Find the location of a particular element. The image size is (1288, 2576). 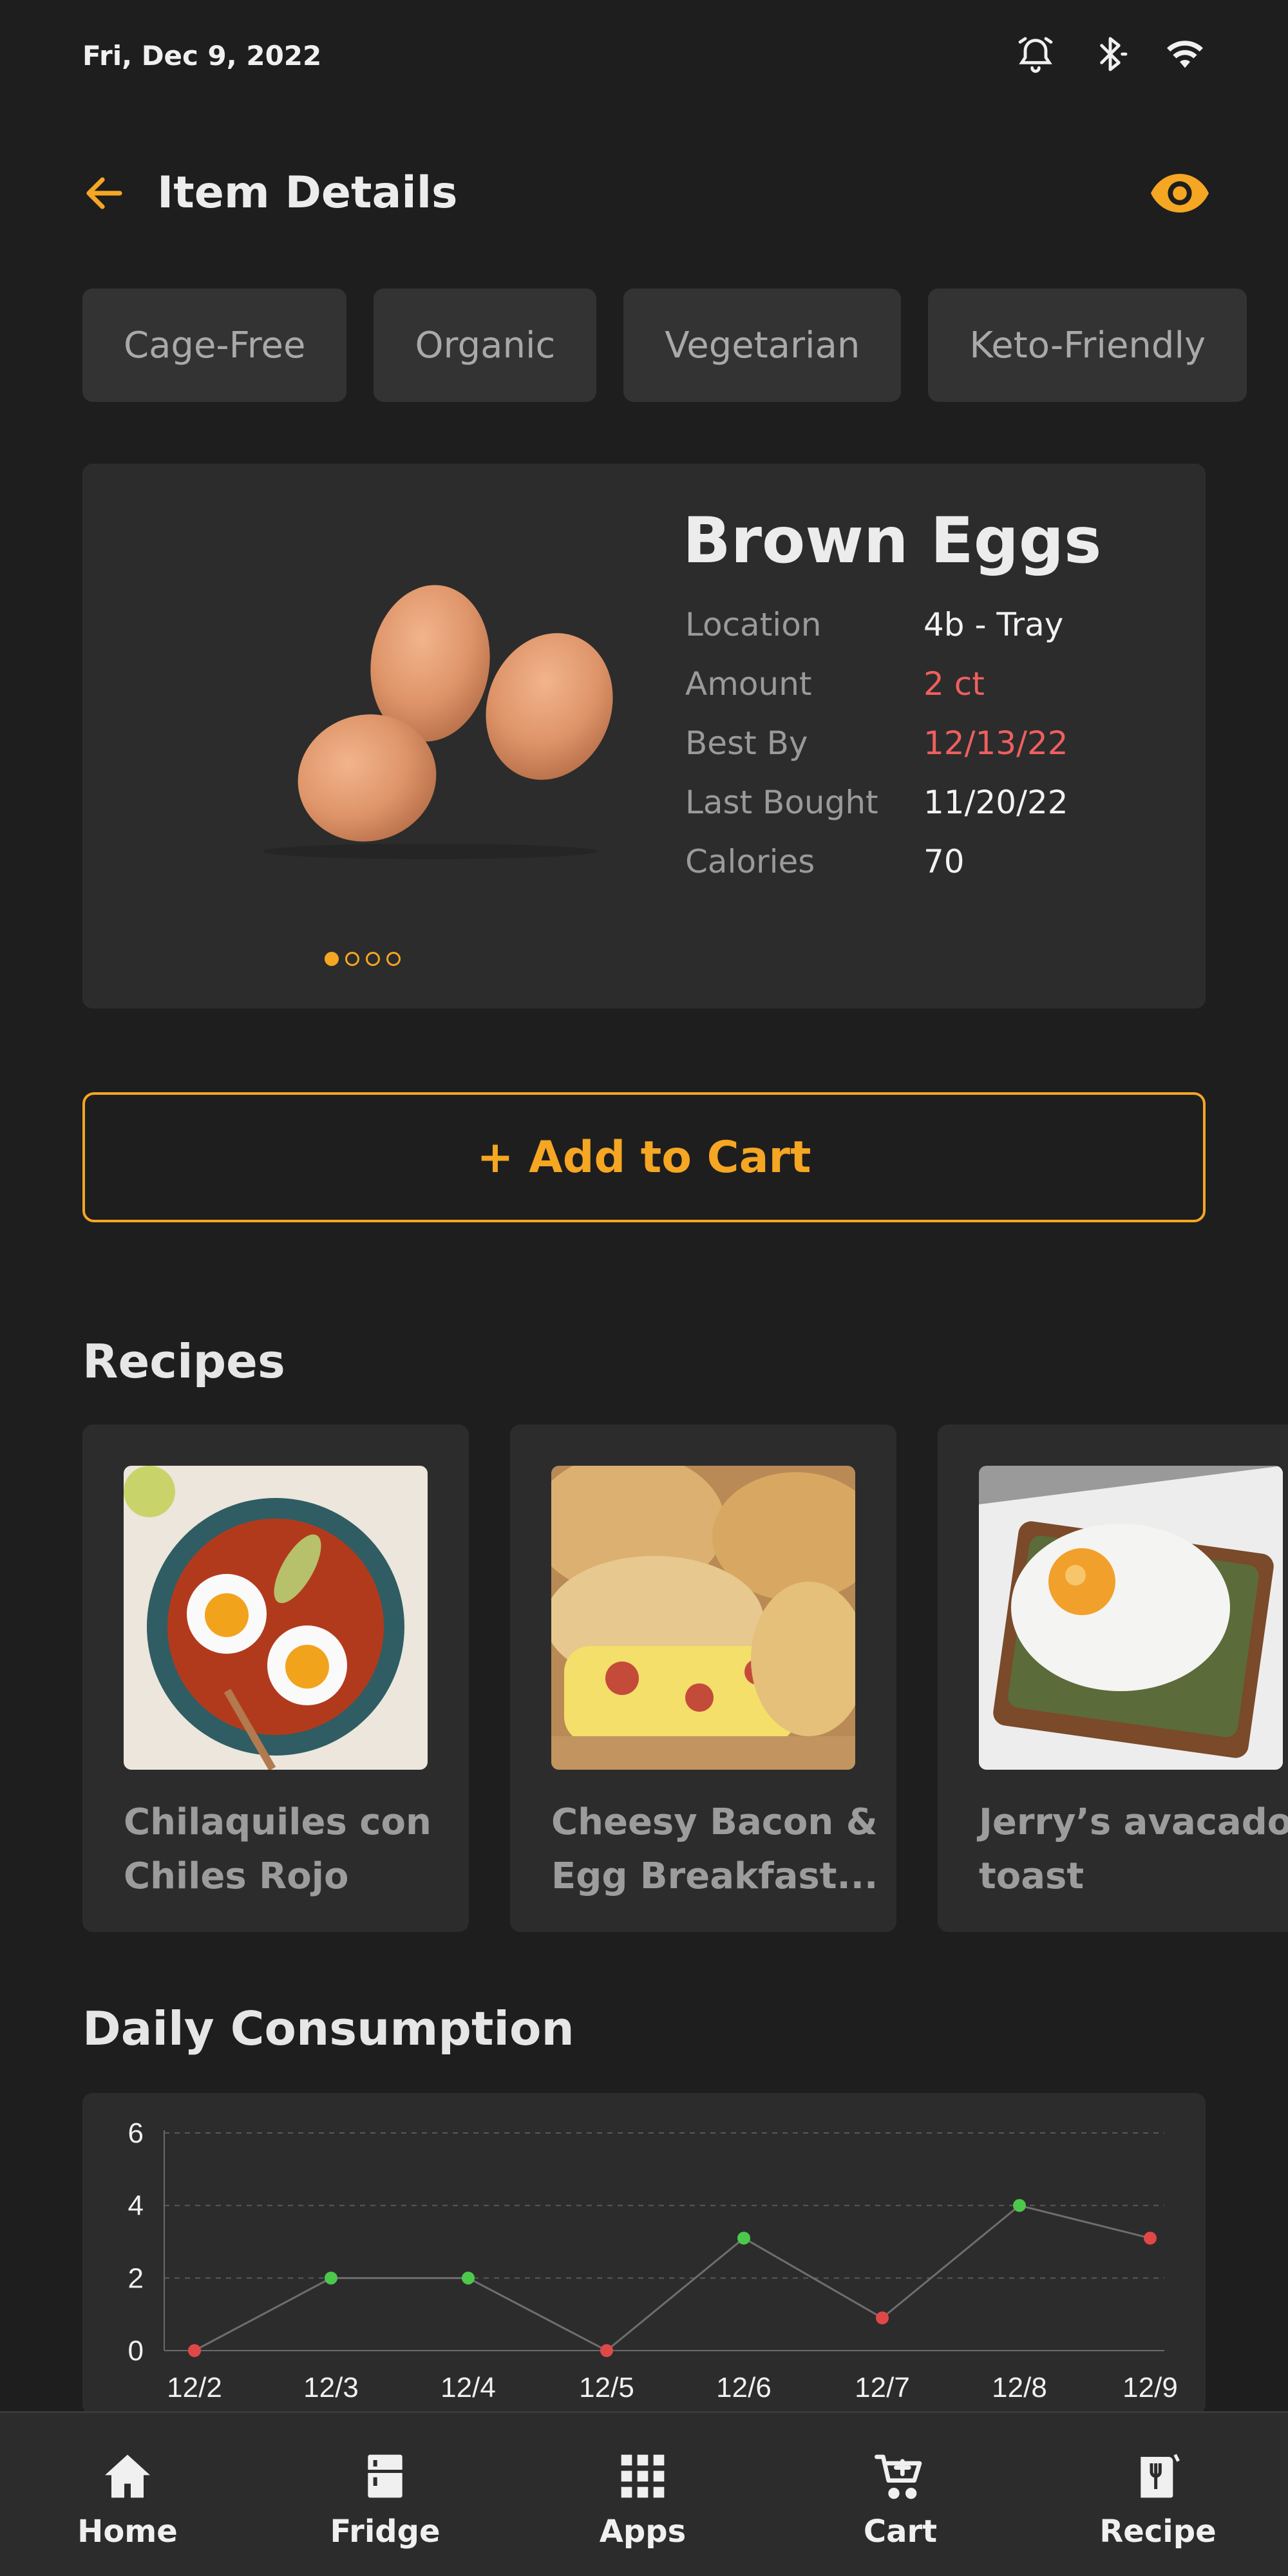

x-tick-label: 12/6 is located at coordinates (744, 2388).